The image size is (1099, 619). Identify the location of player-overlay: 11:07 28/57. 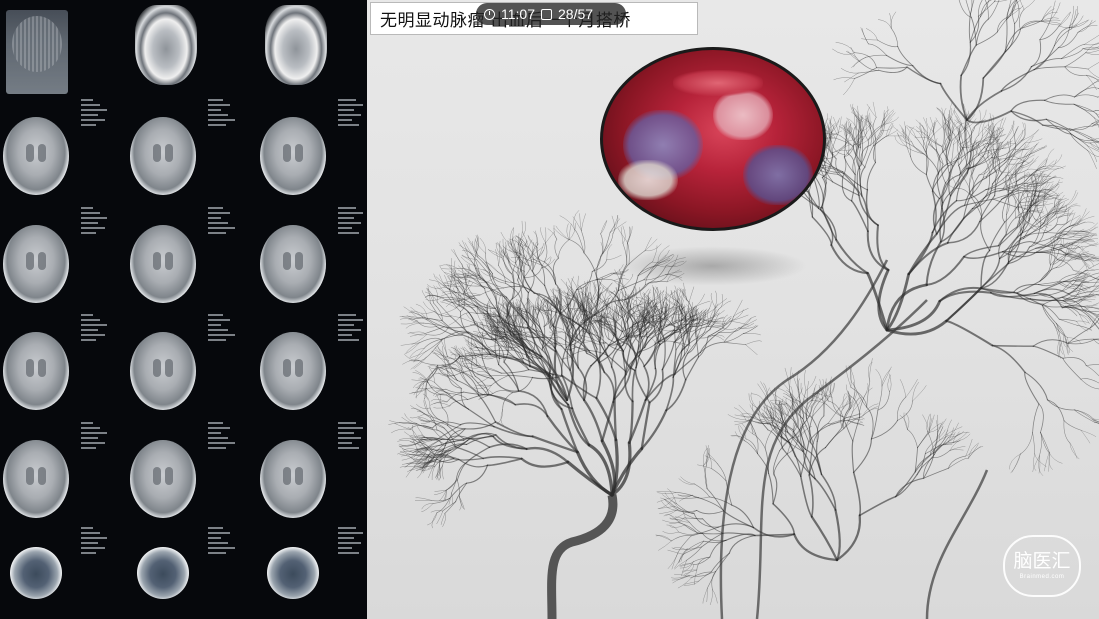
(551, 14).